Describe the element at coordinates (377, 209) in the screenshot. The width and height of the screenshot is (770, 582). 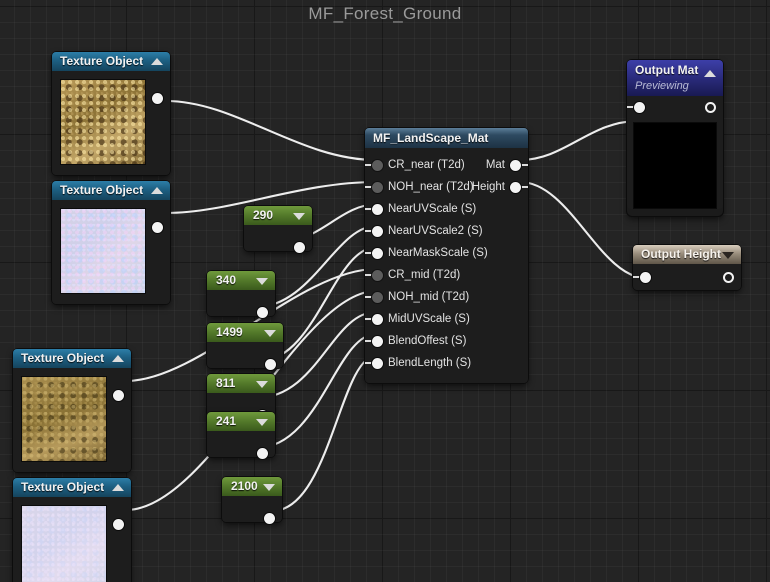
I see `input-pin-near-uv-scale` at that location.